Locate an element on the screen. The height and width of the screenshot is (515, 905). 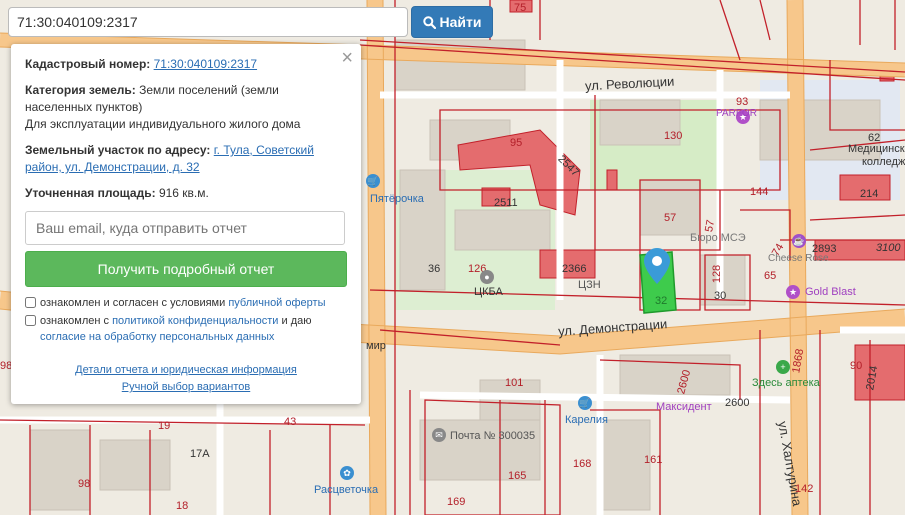
address-label: Земельный участок по адресу: is located at coordinates (118, 150).